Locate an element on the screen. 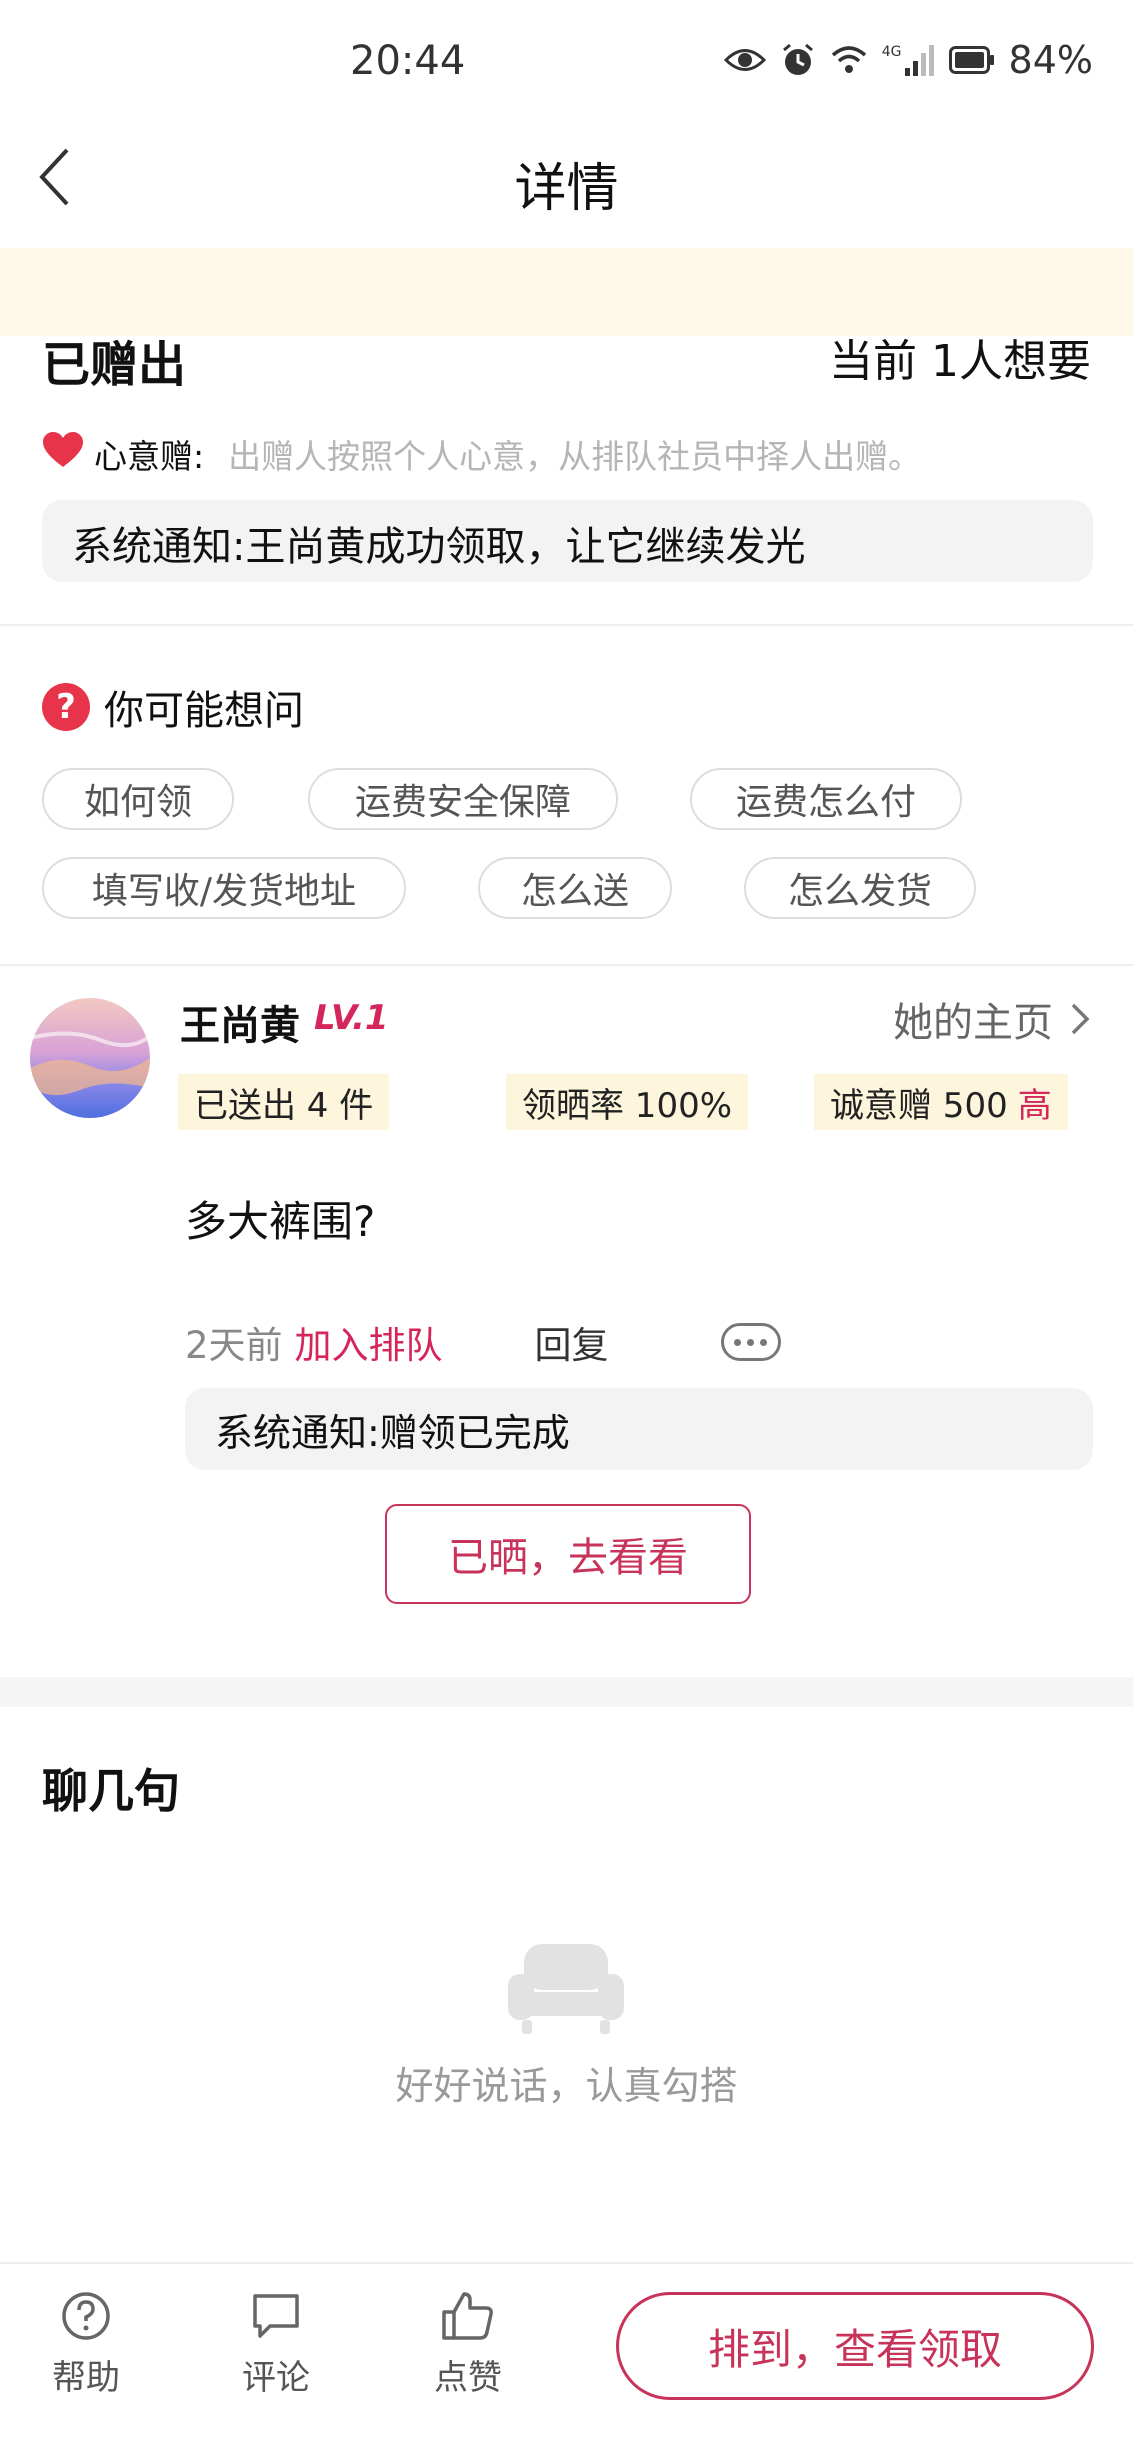  stat-sincerity-label: 诚意赠 500 is located at coordinates (919, 1105).